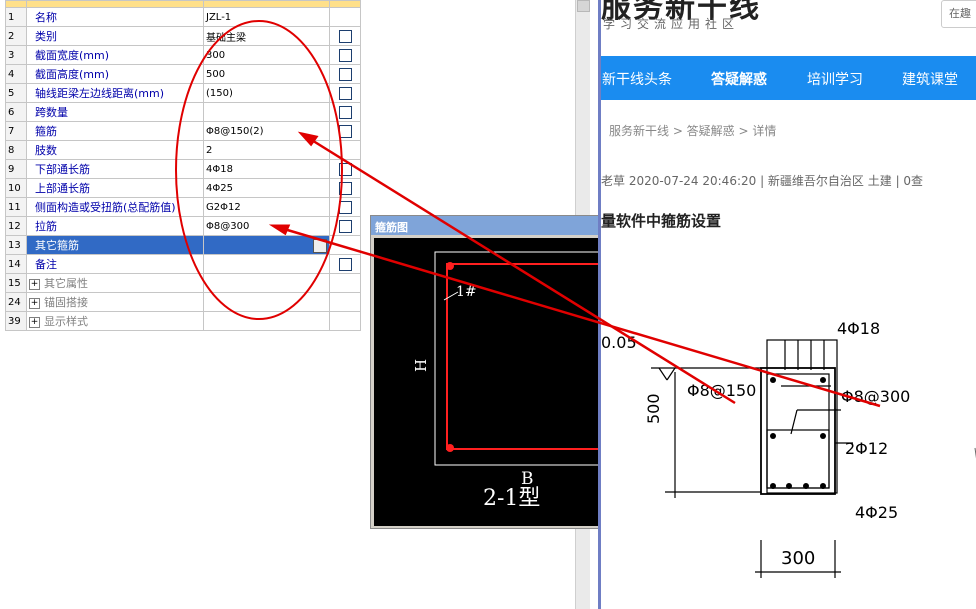 The width and height of the screenshot is (976, 609). What do you see at coordinates (46, 131) in the screenshot?
I see `property-name: 箍筋` at bounding box center [46, 131].